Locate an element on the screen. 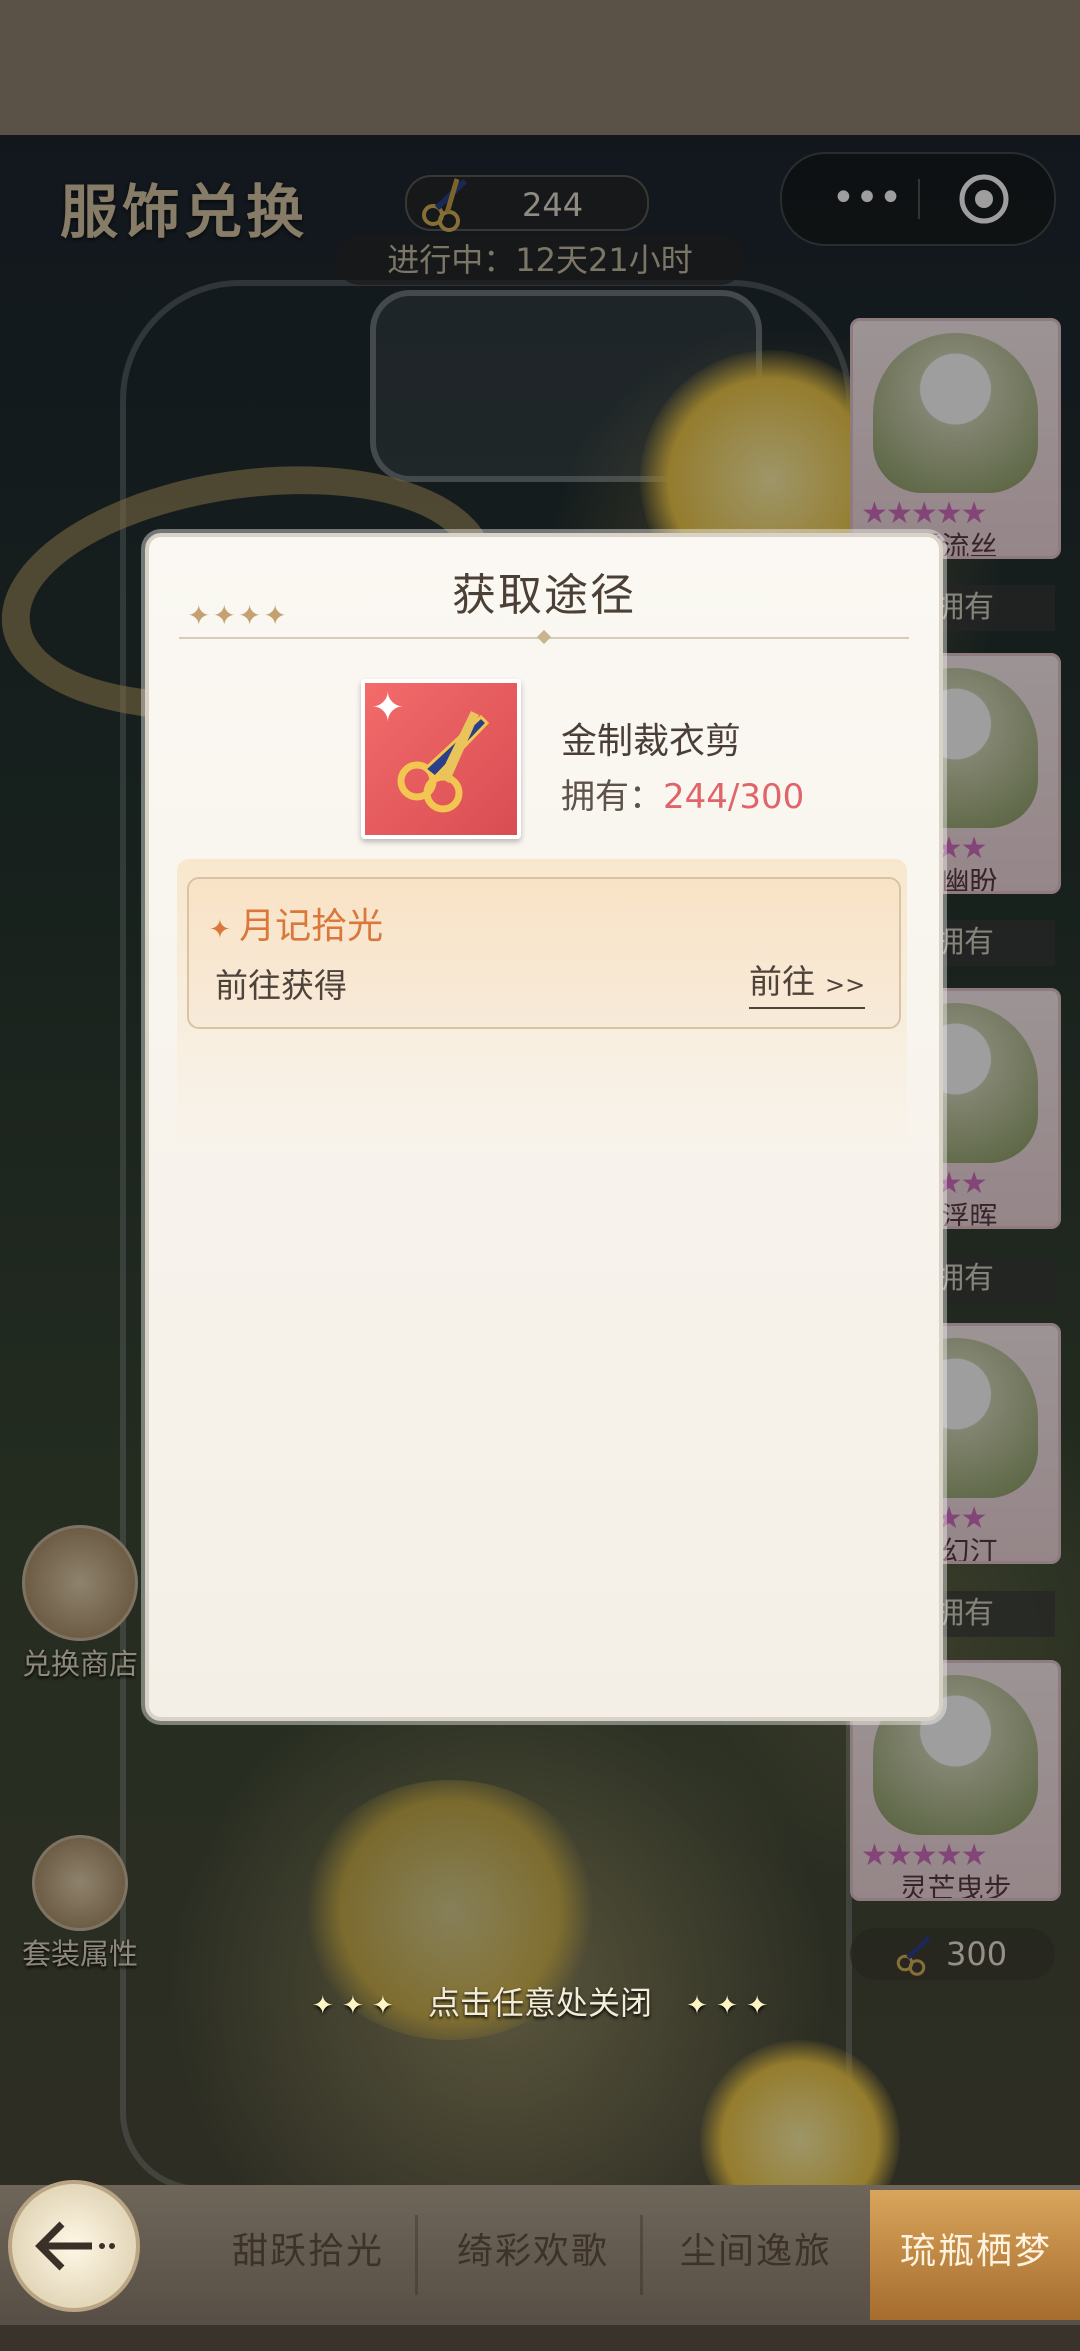 The image size is (1080, 2351). back-arrow-icon is located at coordinates (75, 2246).